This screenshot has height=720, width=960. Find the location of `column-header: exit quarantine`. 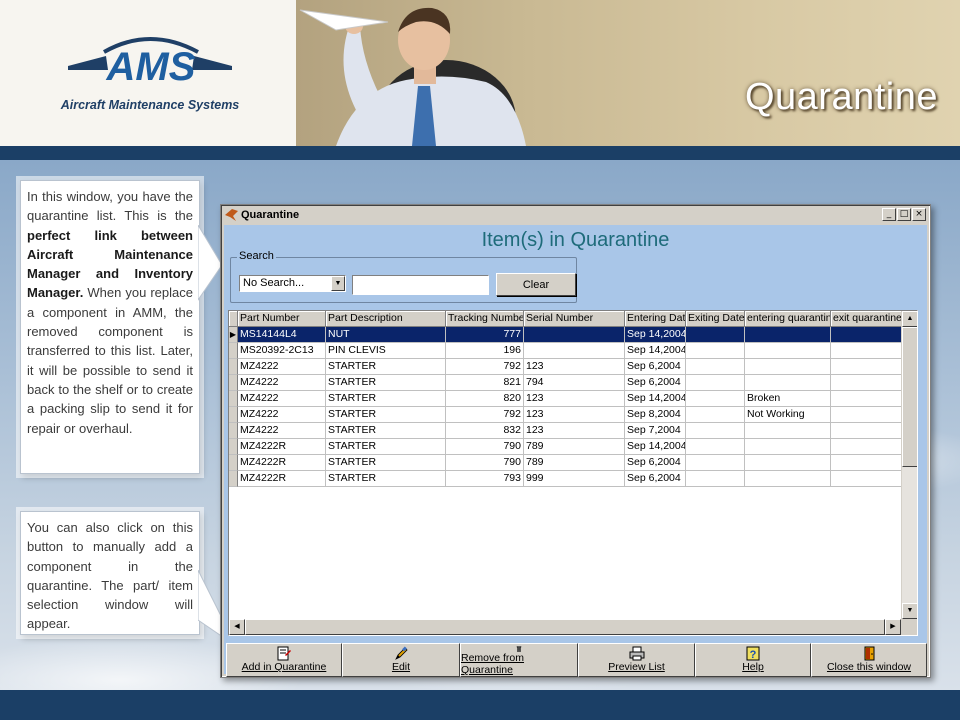

column-header: exit quarantine is located at coordinates (867, 319).